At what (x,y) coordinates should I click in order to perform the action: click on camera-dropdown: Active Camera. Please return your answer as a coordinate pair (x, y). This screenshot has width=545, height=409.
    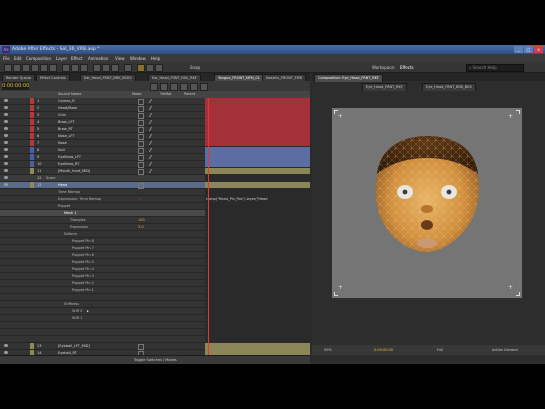
    Looking at the image, I should click on (505, 350).